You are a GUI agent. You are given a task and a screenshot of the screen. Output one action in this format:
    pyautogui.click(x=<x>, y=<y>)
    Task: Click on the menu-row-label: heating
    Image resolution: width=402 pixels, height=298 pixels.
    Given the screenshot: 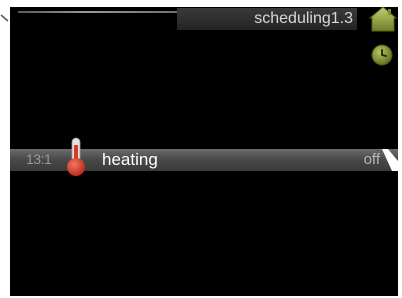 What is the action you would take?
    pyautogui.click(x=130, y=159)
    